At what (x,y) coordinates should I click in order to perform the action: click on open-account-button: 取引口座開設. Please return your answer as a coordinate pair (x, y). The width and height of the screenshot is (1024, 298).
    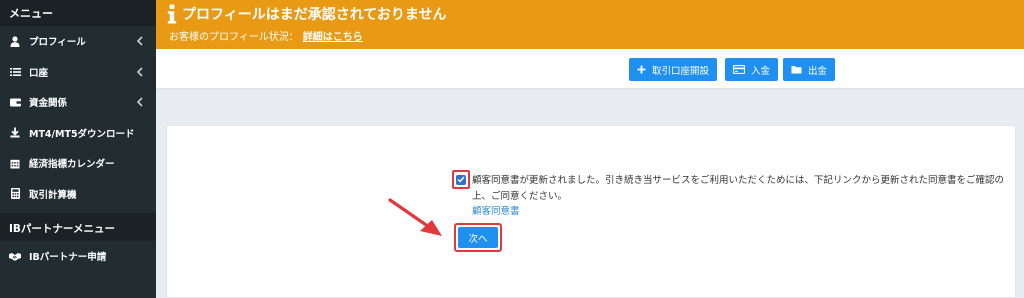
    Looking at the image, I should click on (673, 69).